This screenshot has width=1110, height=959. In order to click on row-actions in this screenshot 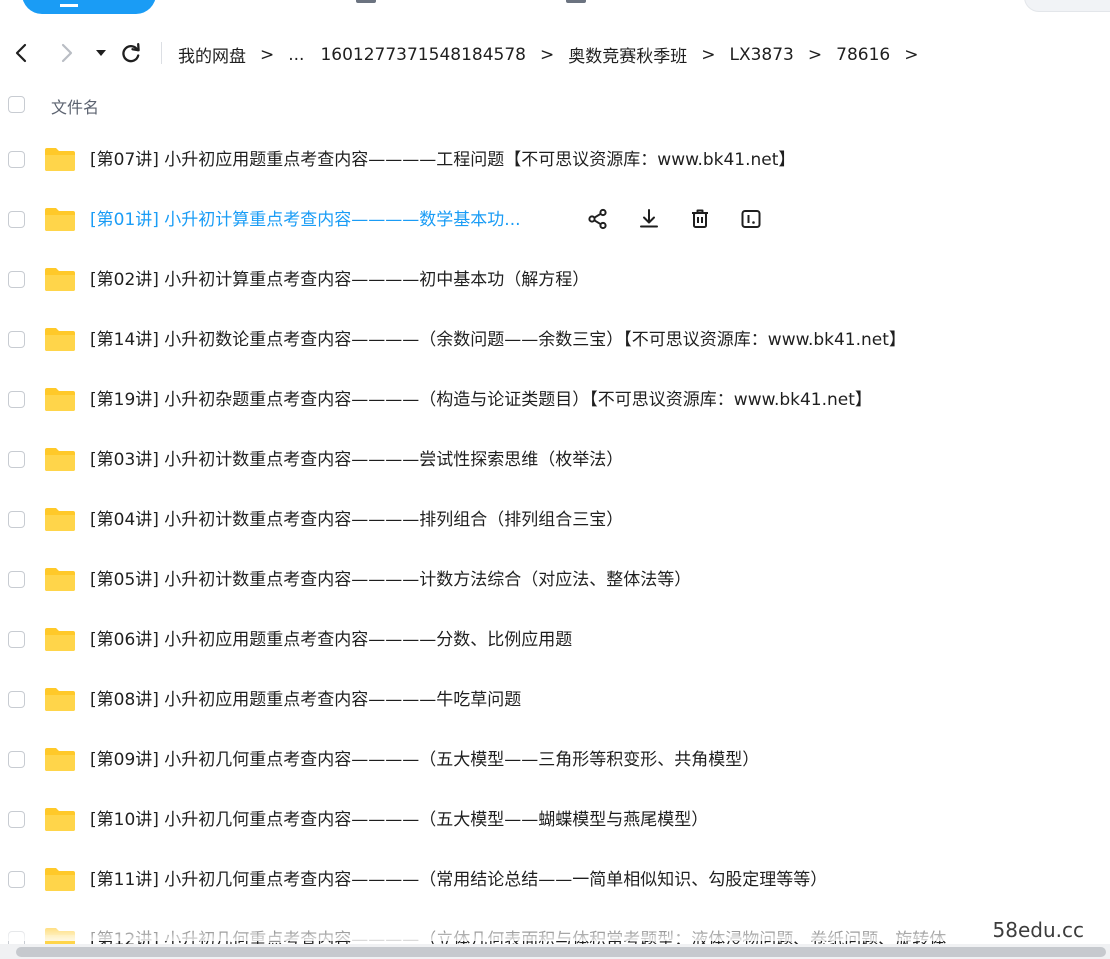, I will do `click(687, 219)`.